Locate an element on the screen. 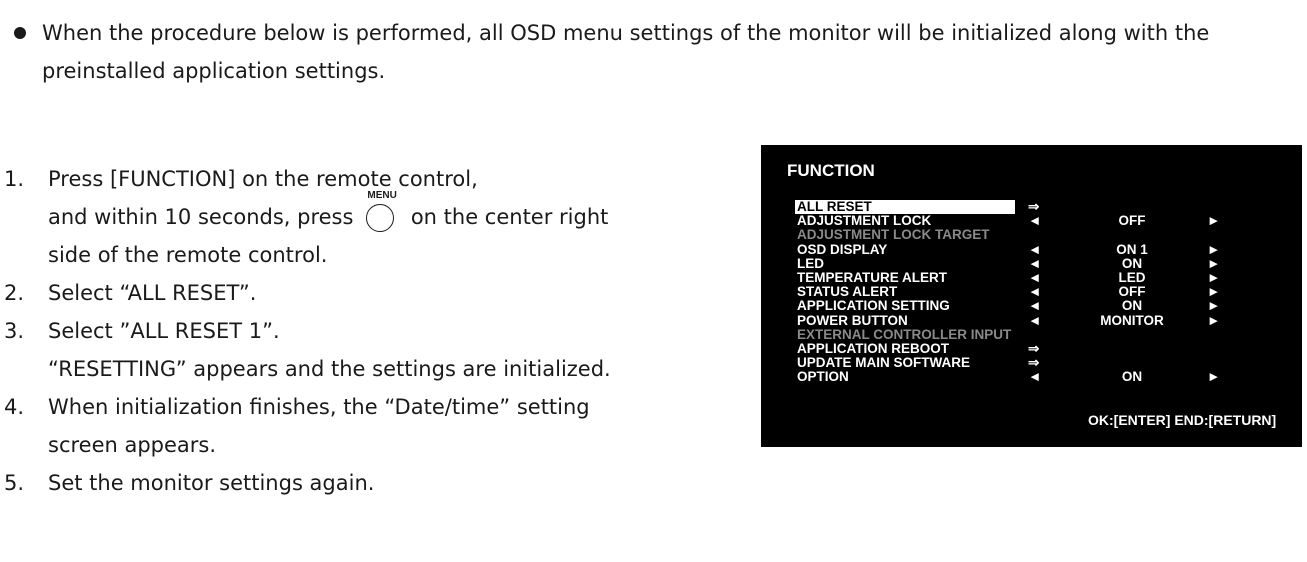  step-number: 1. is located at coordinates (14, 179).